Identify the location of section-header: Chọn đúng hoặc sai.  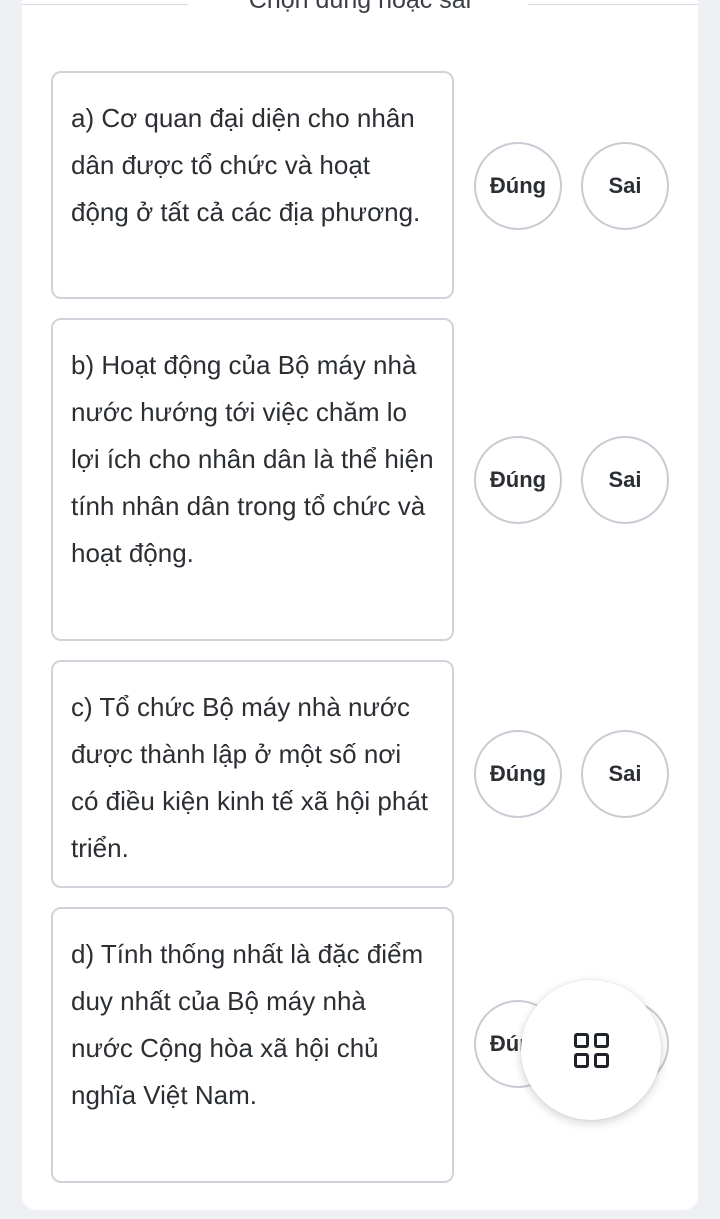
(360, 12).